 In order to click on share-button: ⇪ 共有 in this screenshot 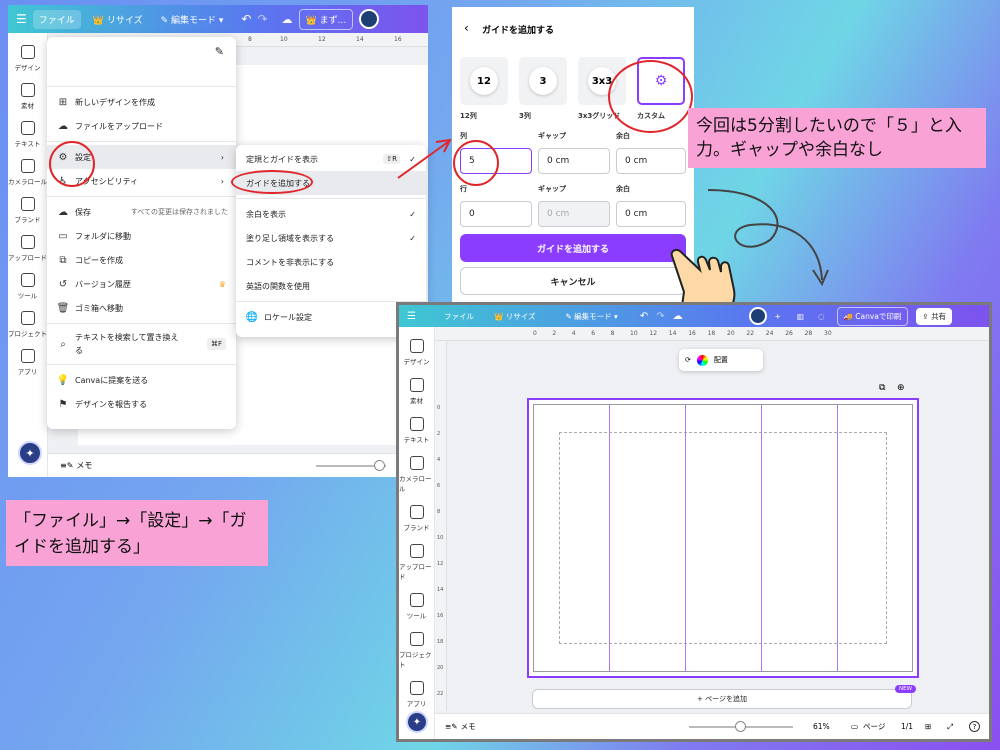, I will do `click(934, 316)`.